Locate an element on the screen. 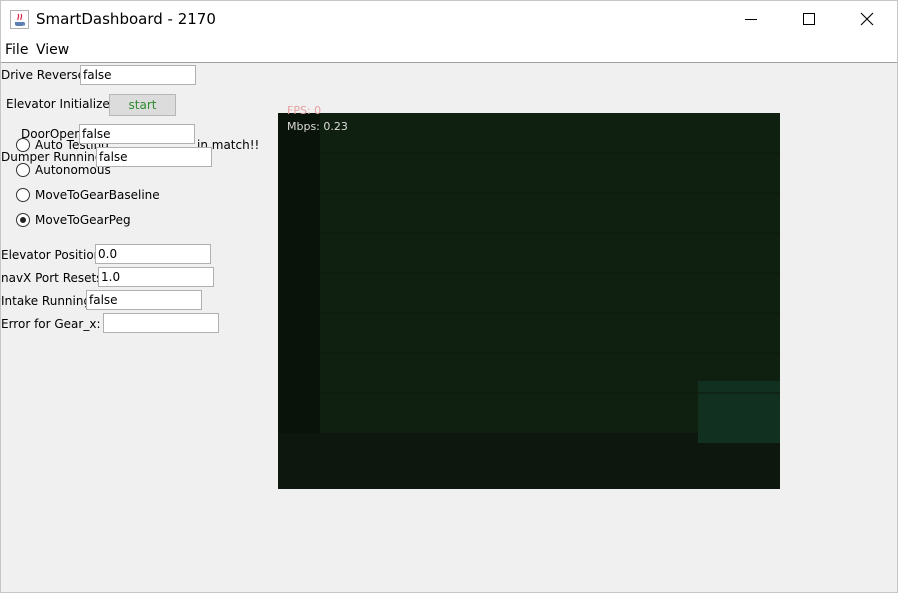 This screenshot has width=898, height=593. java-app-icon is located at coordinates (19, 19).